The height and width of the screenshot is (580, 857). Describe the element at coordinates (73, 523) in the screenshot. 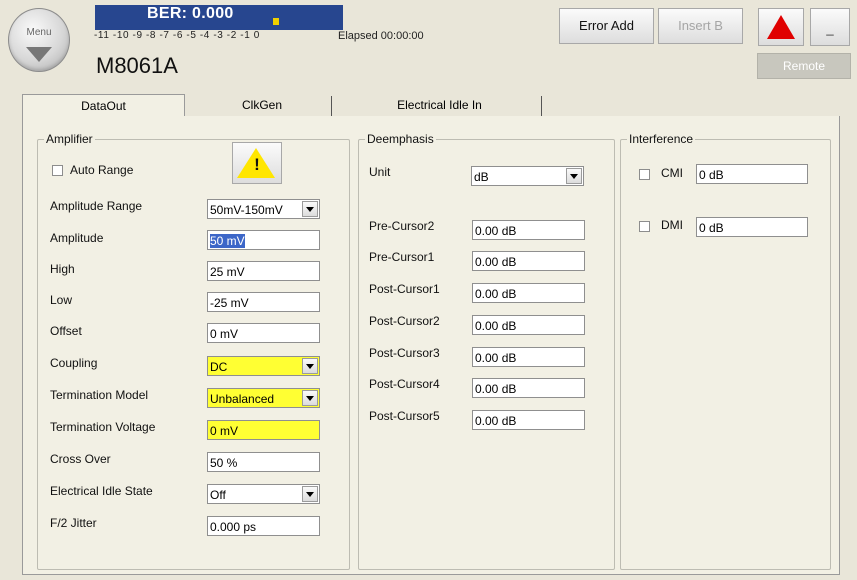

I see `f2-jitter-label: F/2 Jitter` at that location.